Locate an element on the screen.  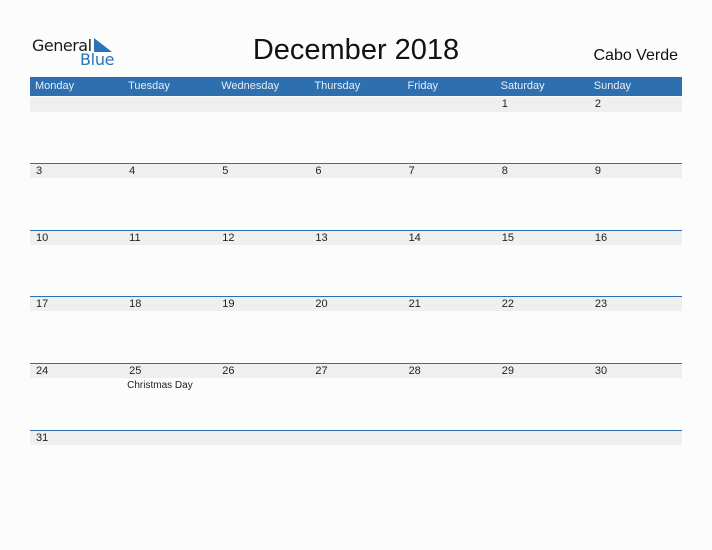
day-number: 6 is located at coordinates (318, 171).